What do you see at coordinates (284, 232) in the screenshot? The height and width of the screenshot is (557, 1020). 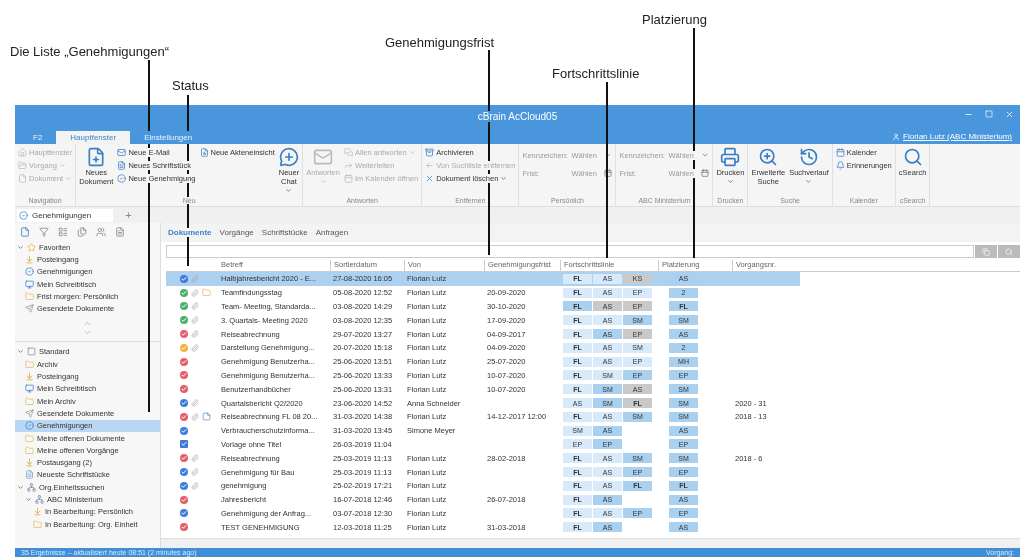 I see `view-tab: Schriftstücke` at bounding box center [284, 232].